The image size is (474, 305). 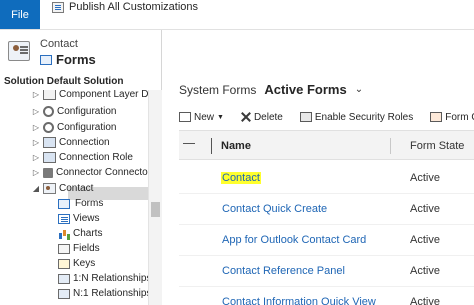 I want to click on tree-item-connection: ▷ Connection, so click(x=71, y=142).